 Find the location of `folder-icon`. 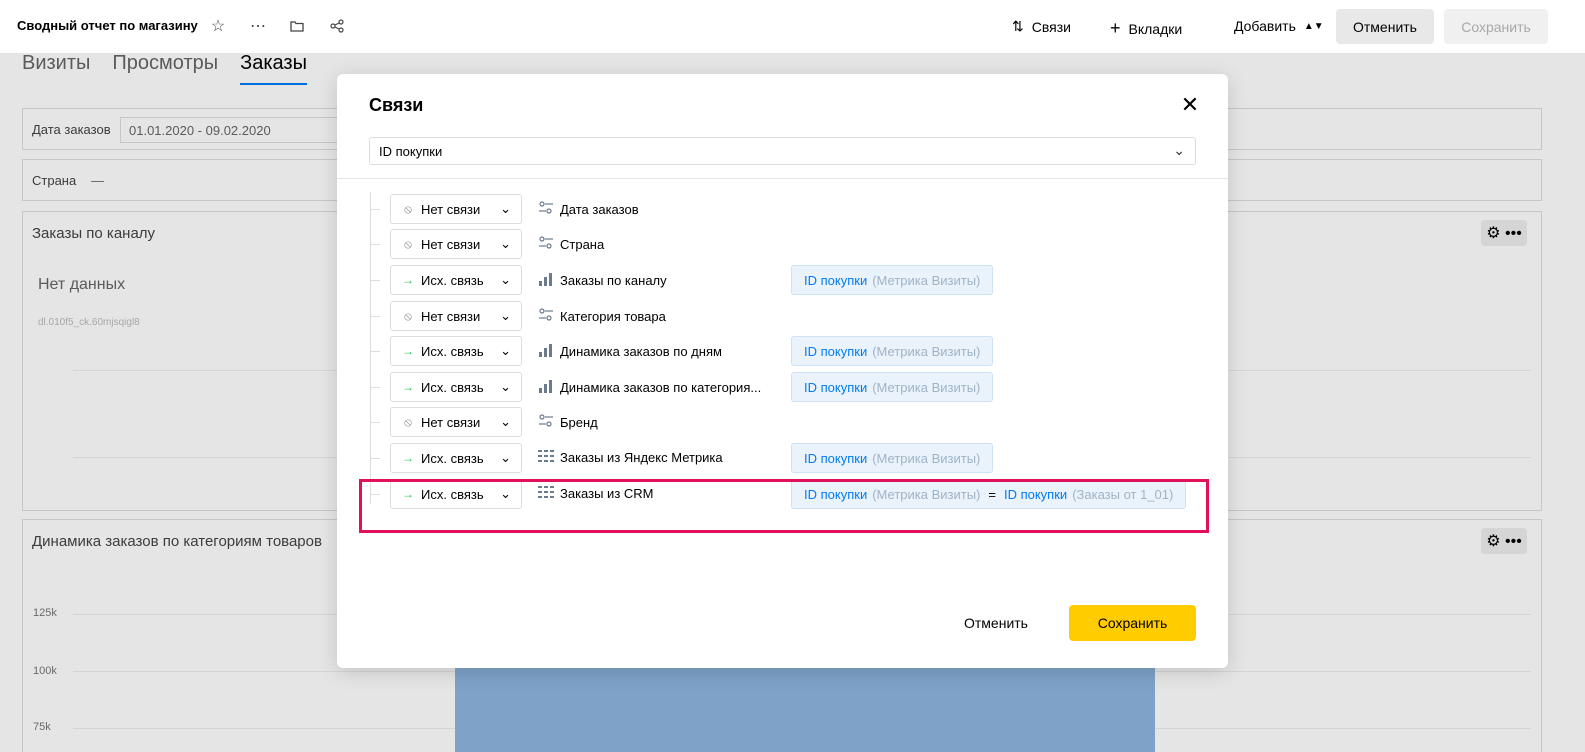

folder-icon is located at coordinates (297, 26).